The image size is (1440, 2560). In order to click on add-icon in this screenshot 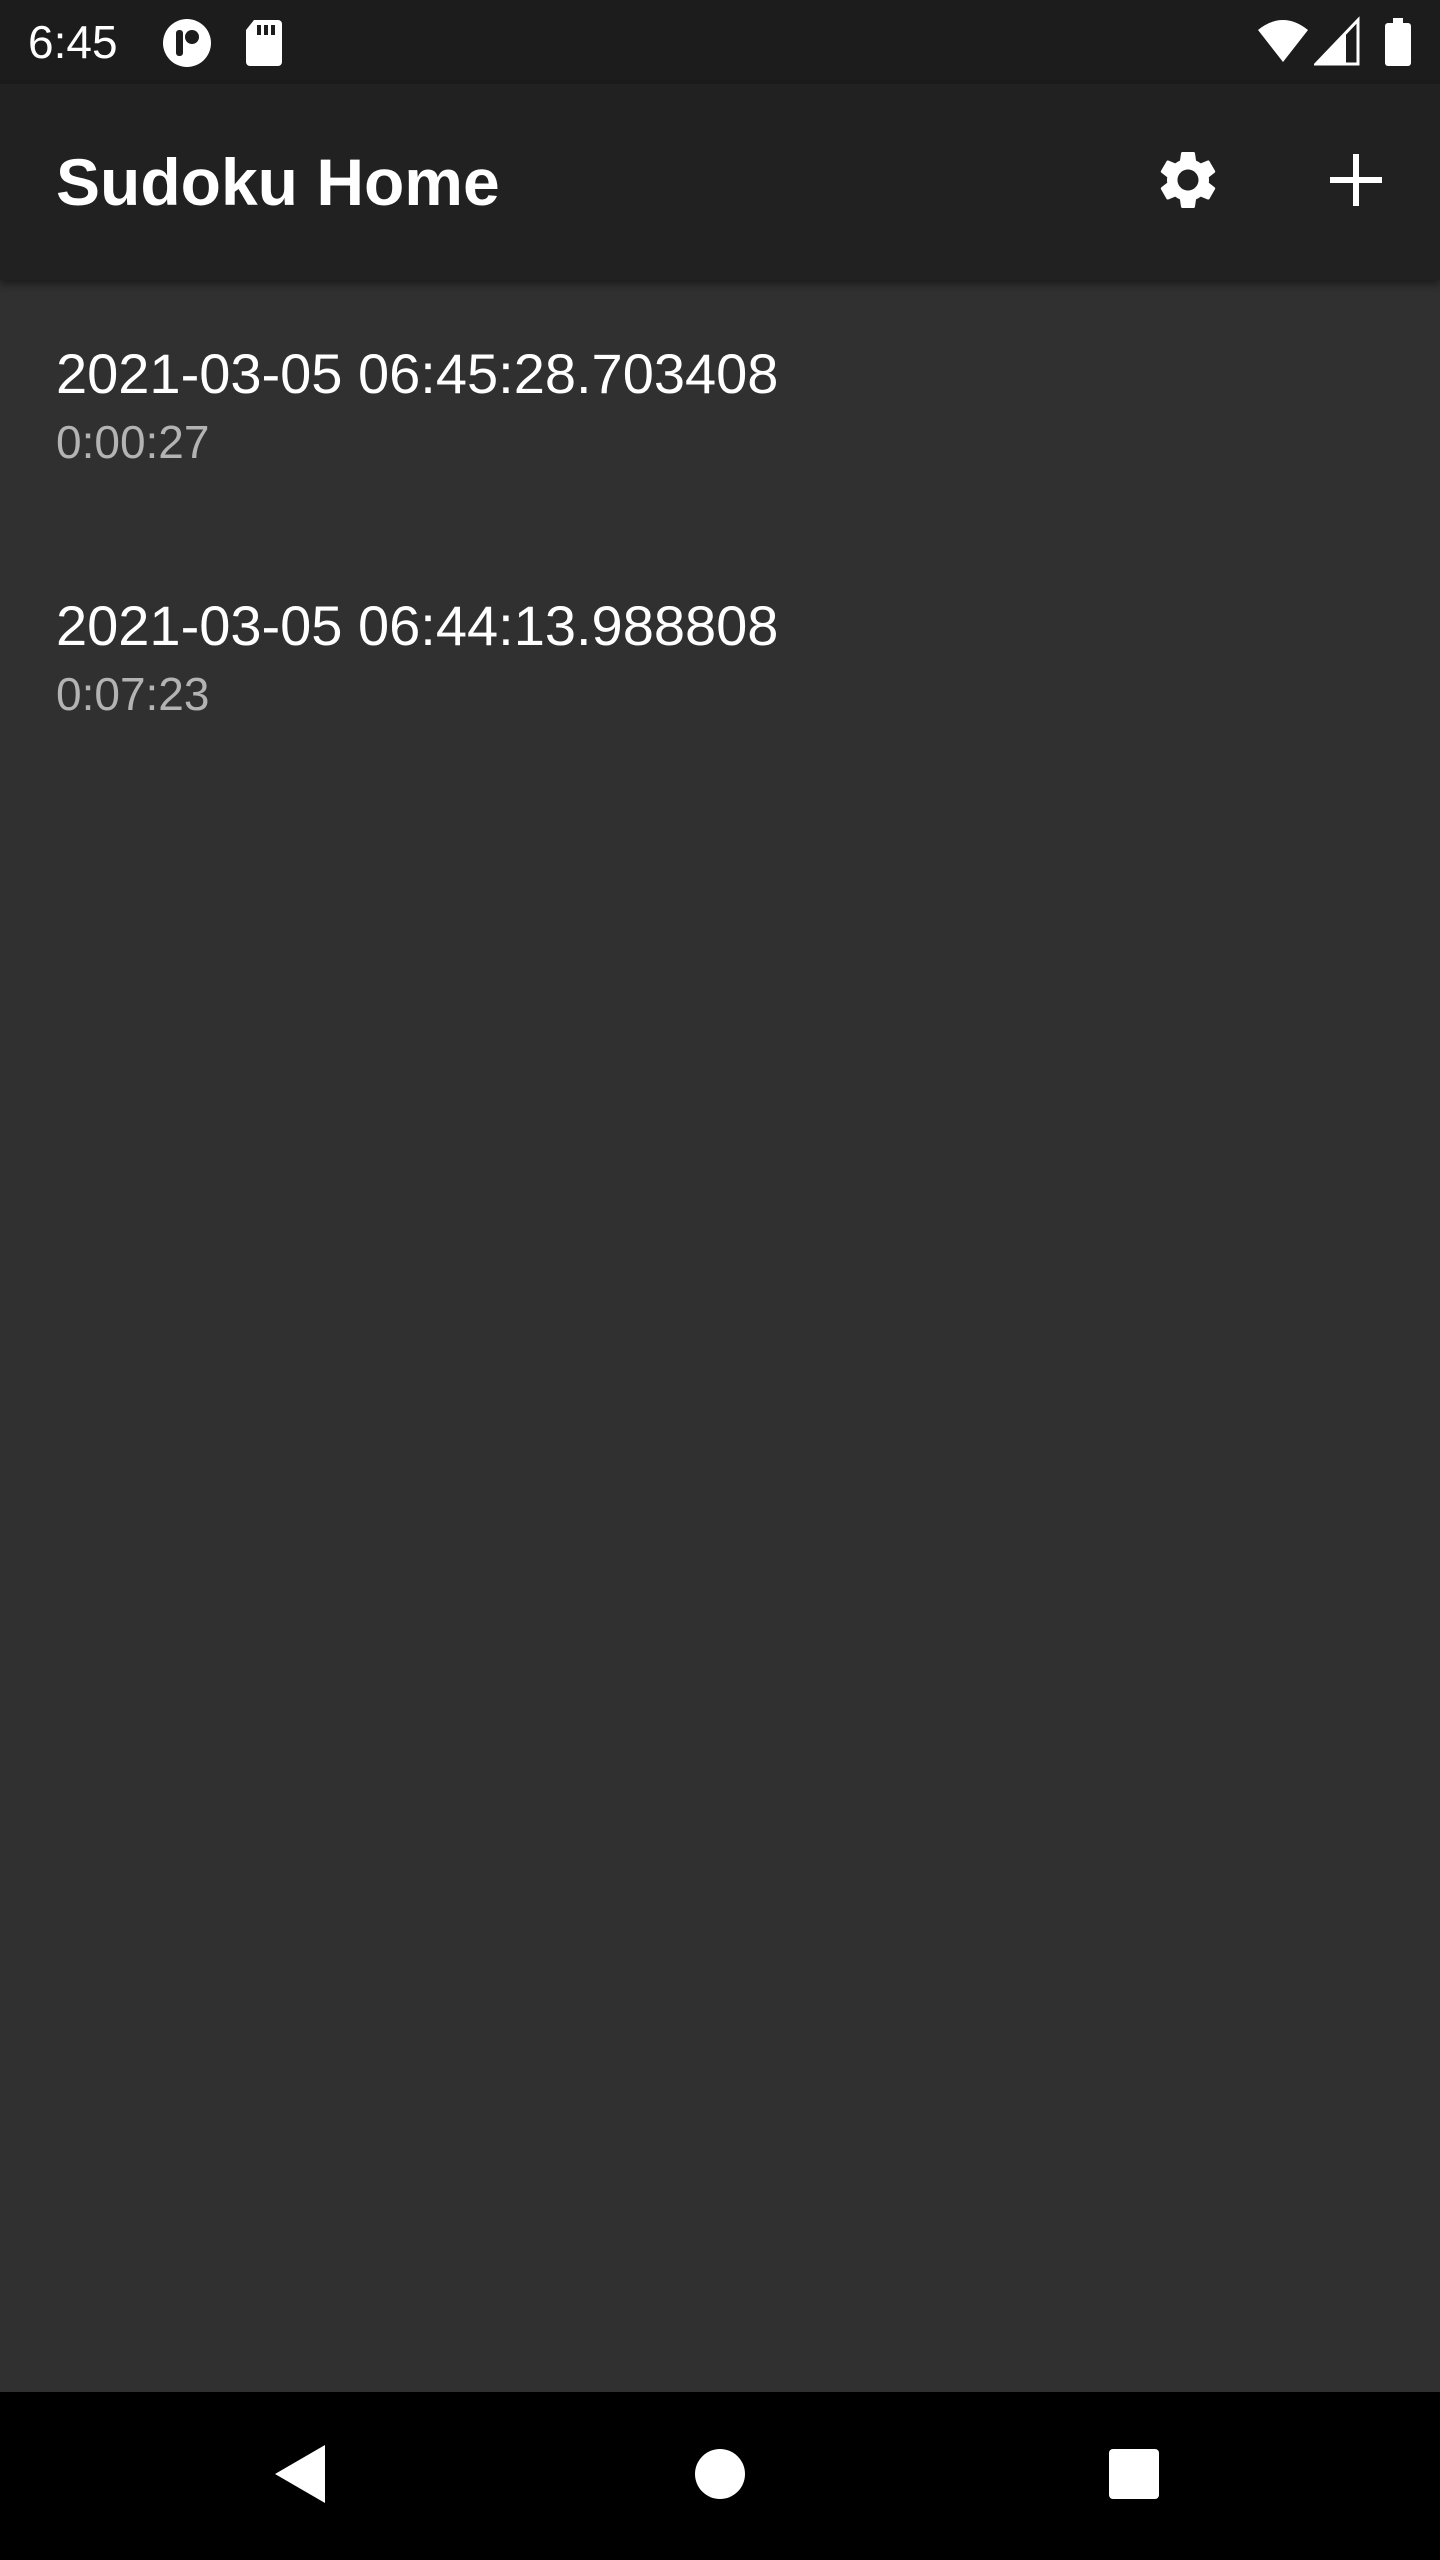, I will do `click(1356, 182)`.